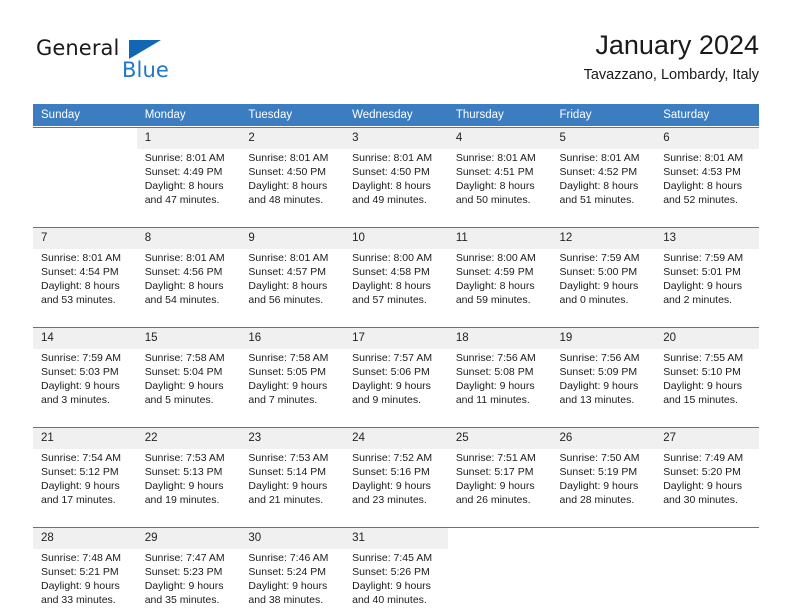 This screenshot has height=615, width=792. I want to click on daylight-text-line2: and 11 minutes., so click(492, 400).